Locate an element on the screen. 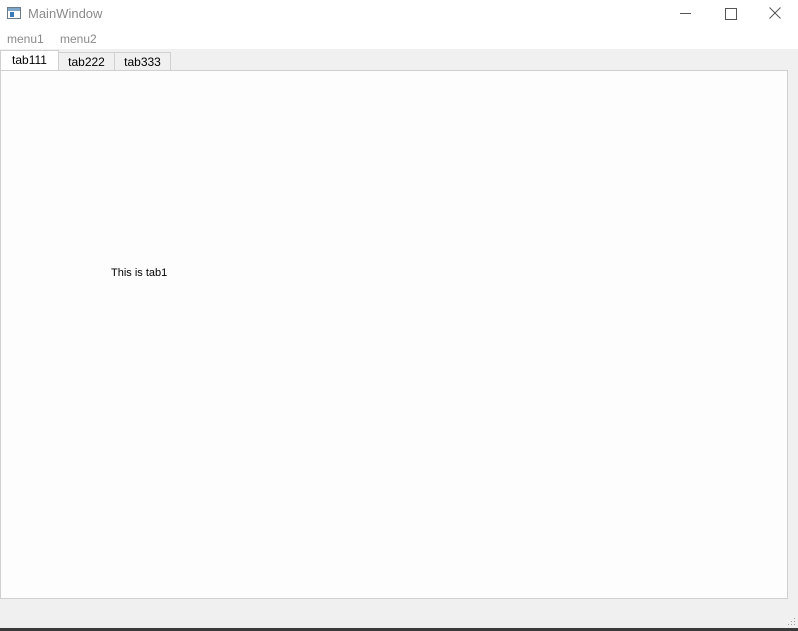 This screenshot has height=631, width=798. close-button is located at coordinates (775, 14).